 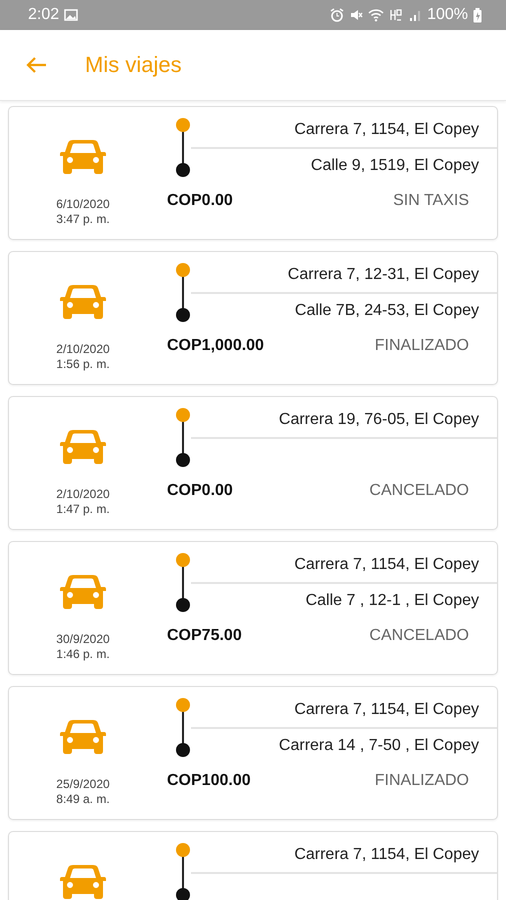 I want to click on destination-address: Calle 7B, 24-53, El Copey, so click(x=386, y=311).